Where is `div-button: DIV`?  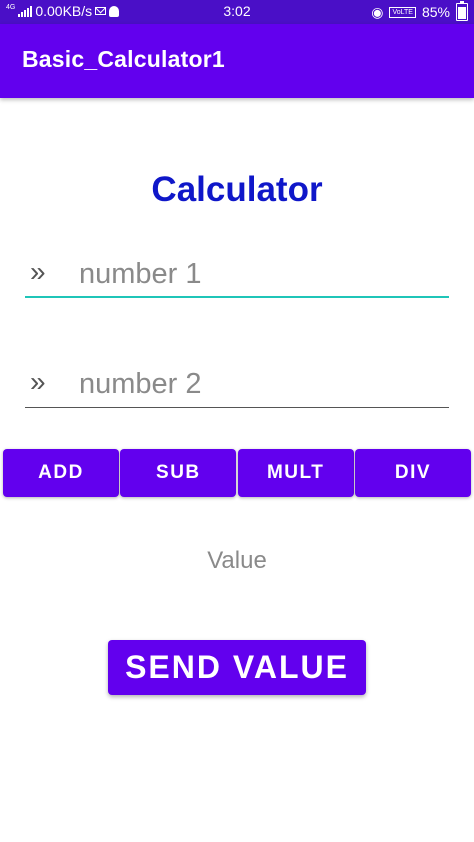 div-button: DIV is located at coordinates (412, 473).